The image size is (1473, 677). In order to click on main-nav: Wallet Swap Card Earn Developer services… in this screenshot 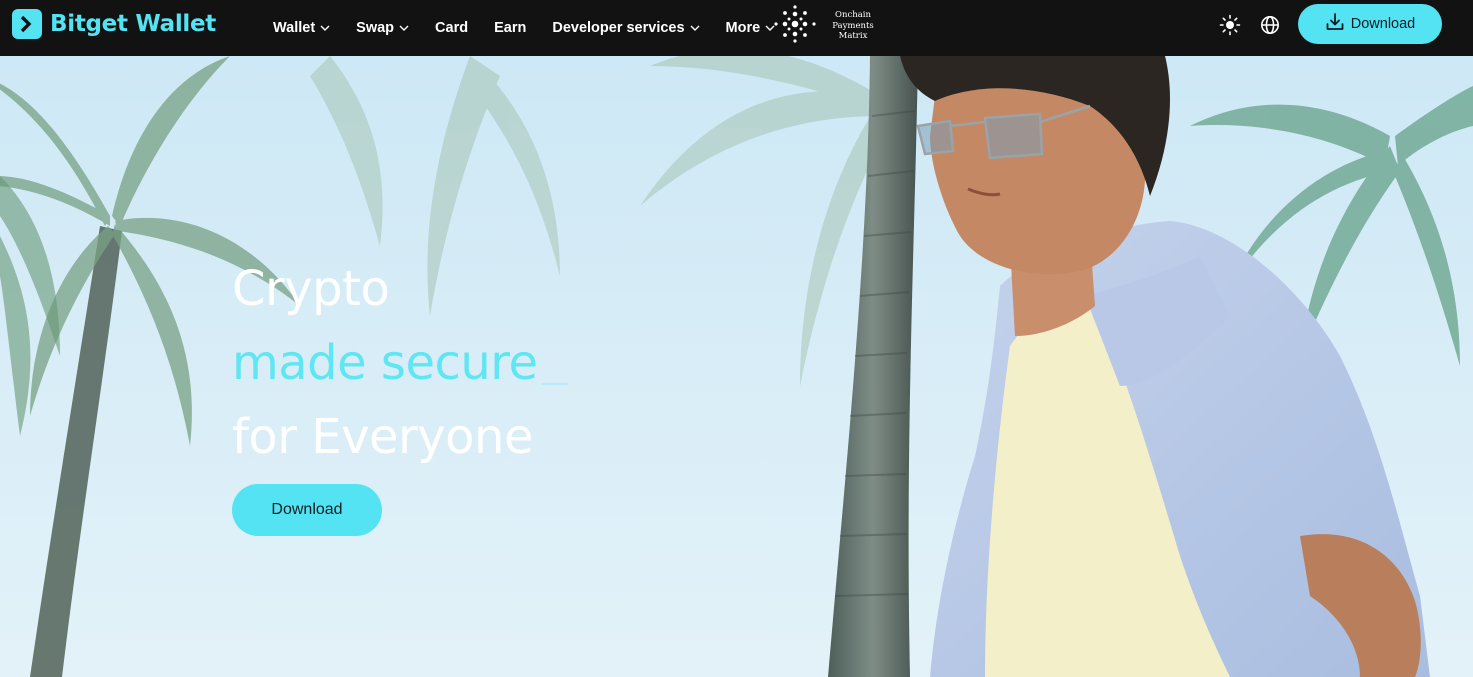, I will do `click(537, 28)`.